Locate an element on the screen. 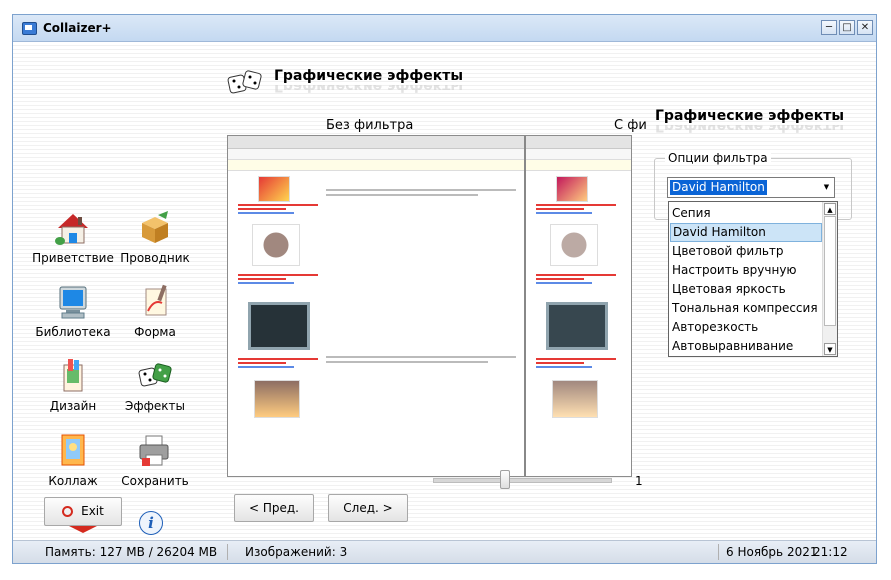  nav-label: Приветствие is located at coordinates (73, 258).